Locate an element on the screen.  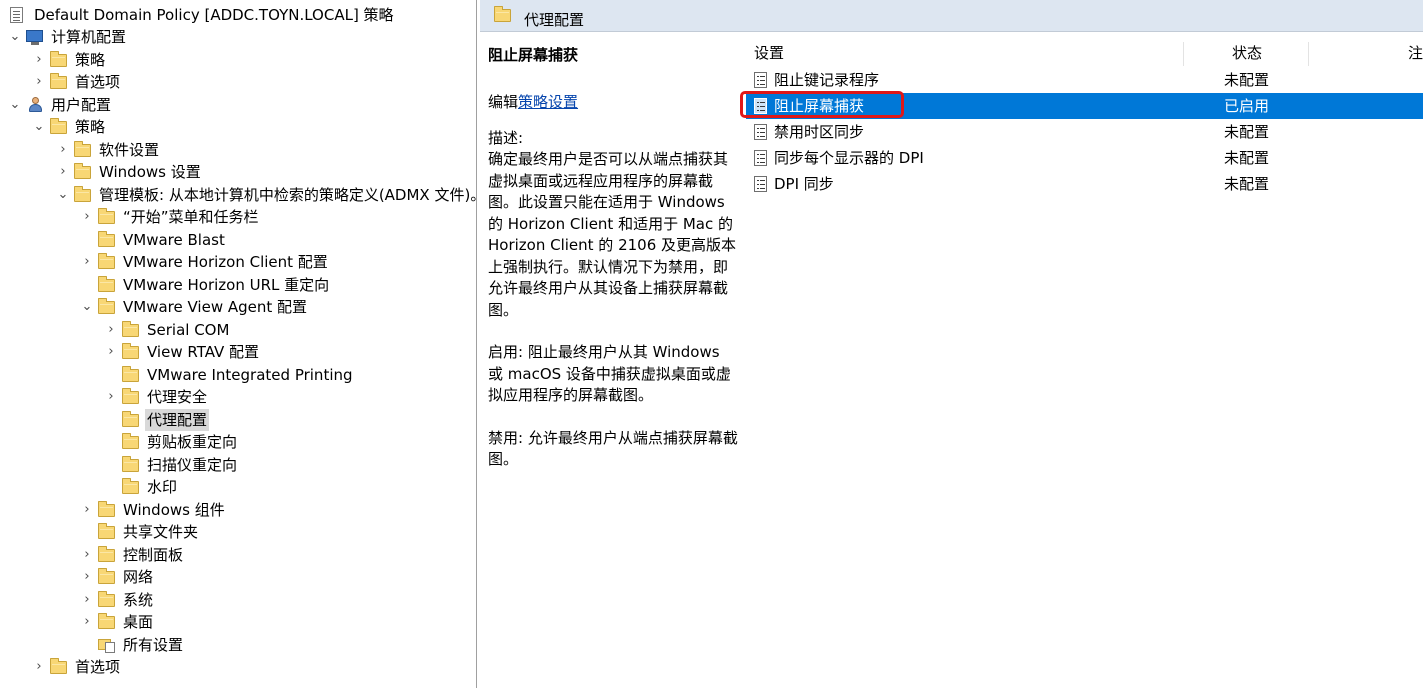
setting-row: DPI 同步 未配置 is located at coordinates (1084, 184).